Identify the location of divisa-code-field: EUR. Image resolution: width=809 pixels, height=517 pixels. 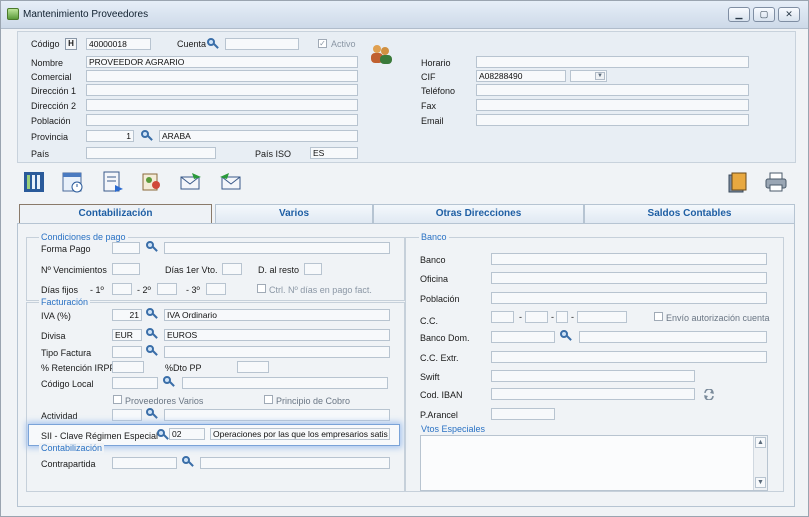
(127, 335).